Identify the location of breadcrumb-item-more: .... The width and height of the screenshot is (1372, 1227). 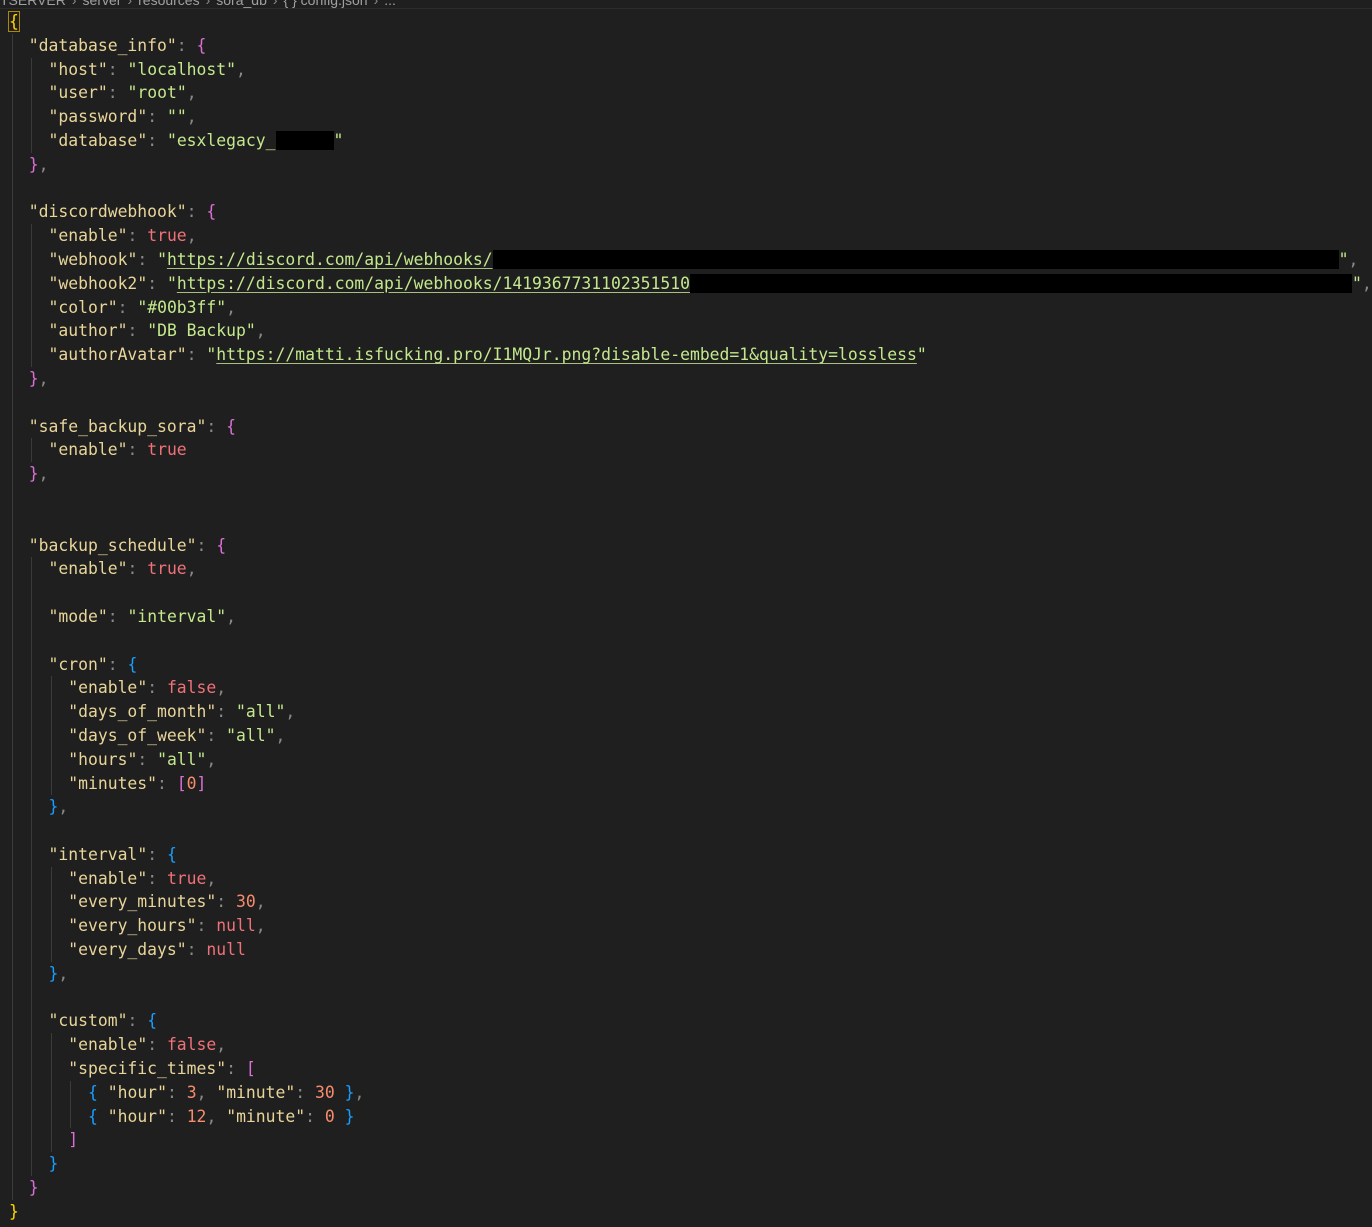
(390, 4).